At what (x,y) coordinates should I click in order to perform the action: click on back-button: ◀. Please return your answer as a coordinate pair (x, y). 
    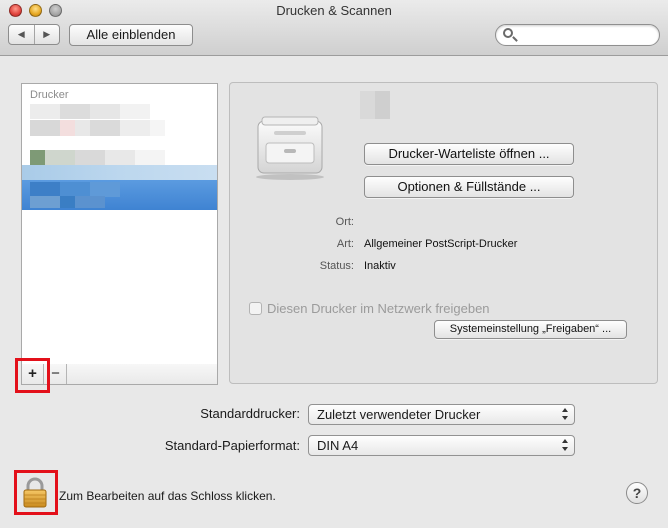
    Looking at the image, I should click on (21, 34).